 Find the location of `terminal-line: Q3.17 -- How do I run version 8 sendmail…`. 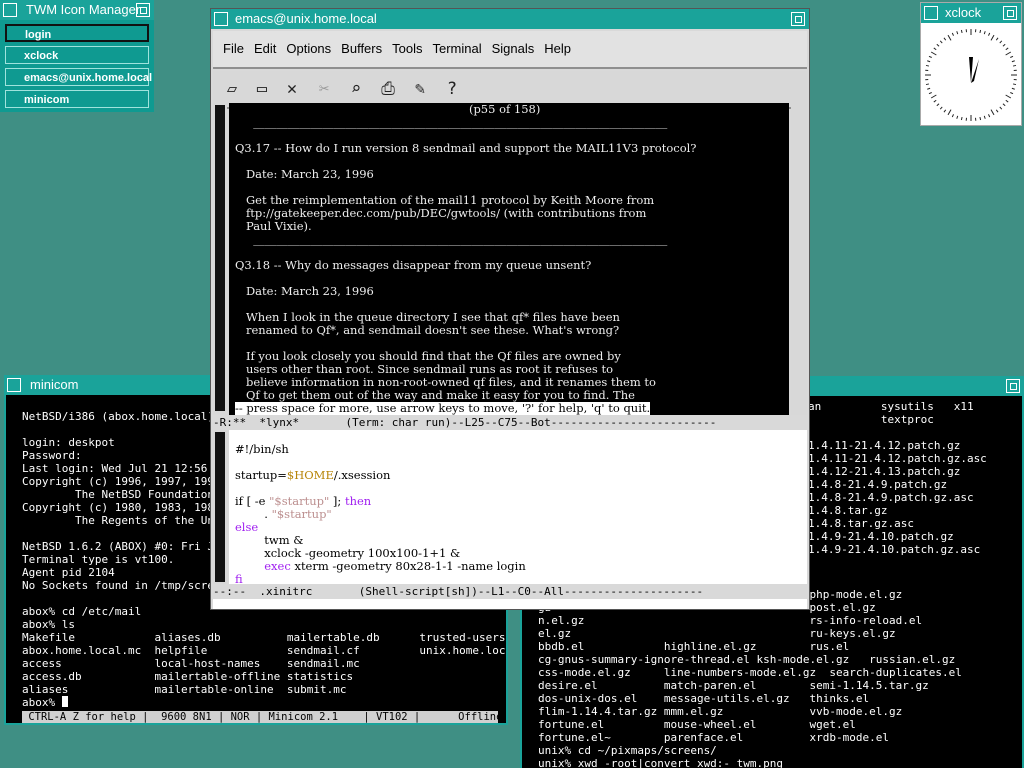

terminal-line: Q3.17 -- How do I run version 8 sendmail… is located at coordinates (466, 148).